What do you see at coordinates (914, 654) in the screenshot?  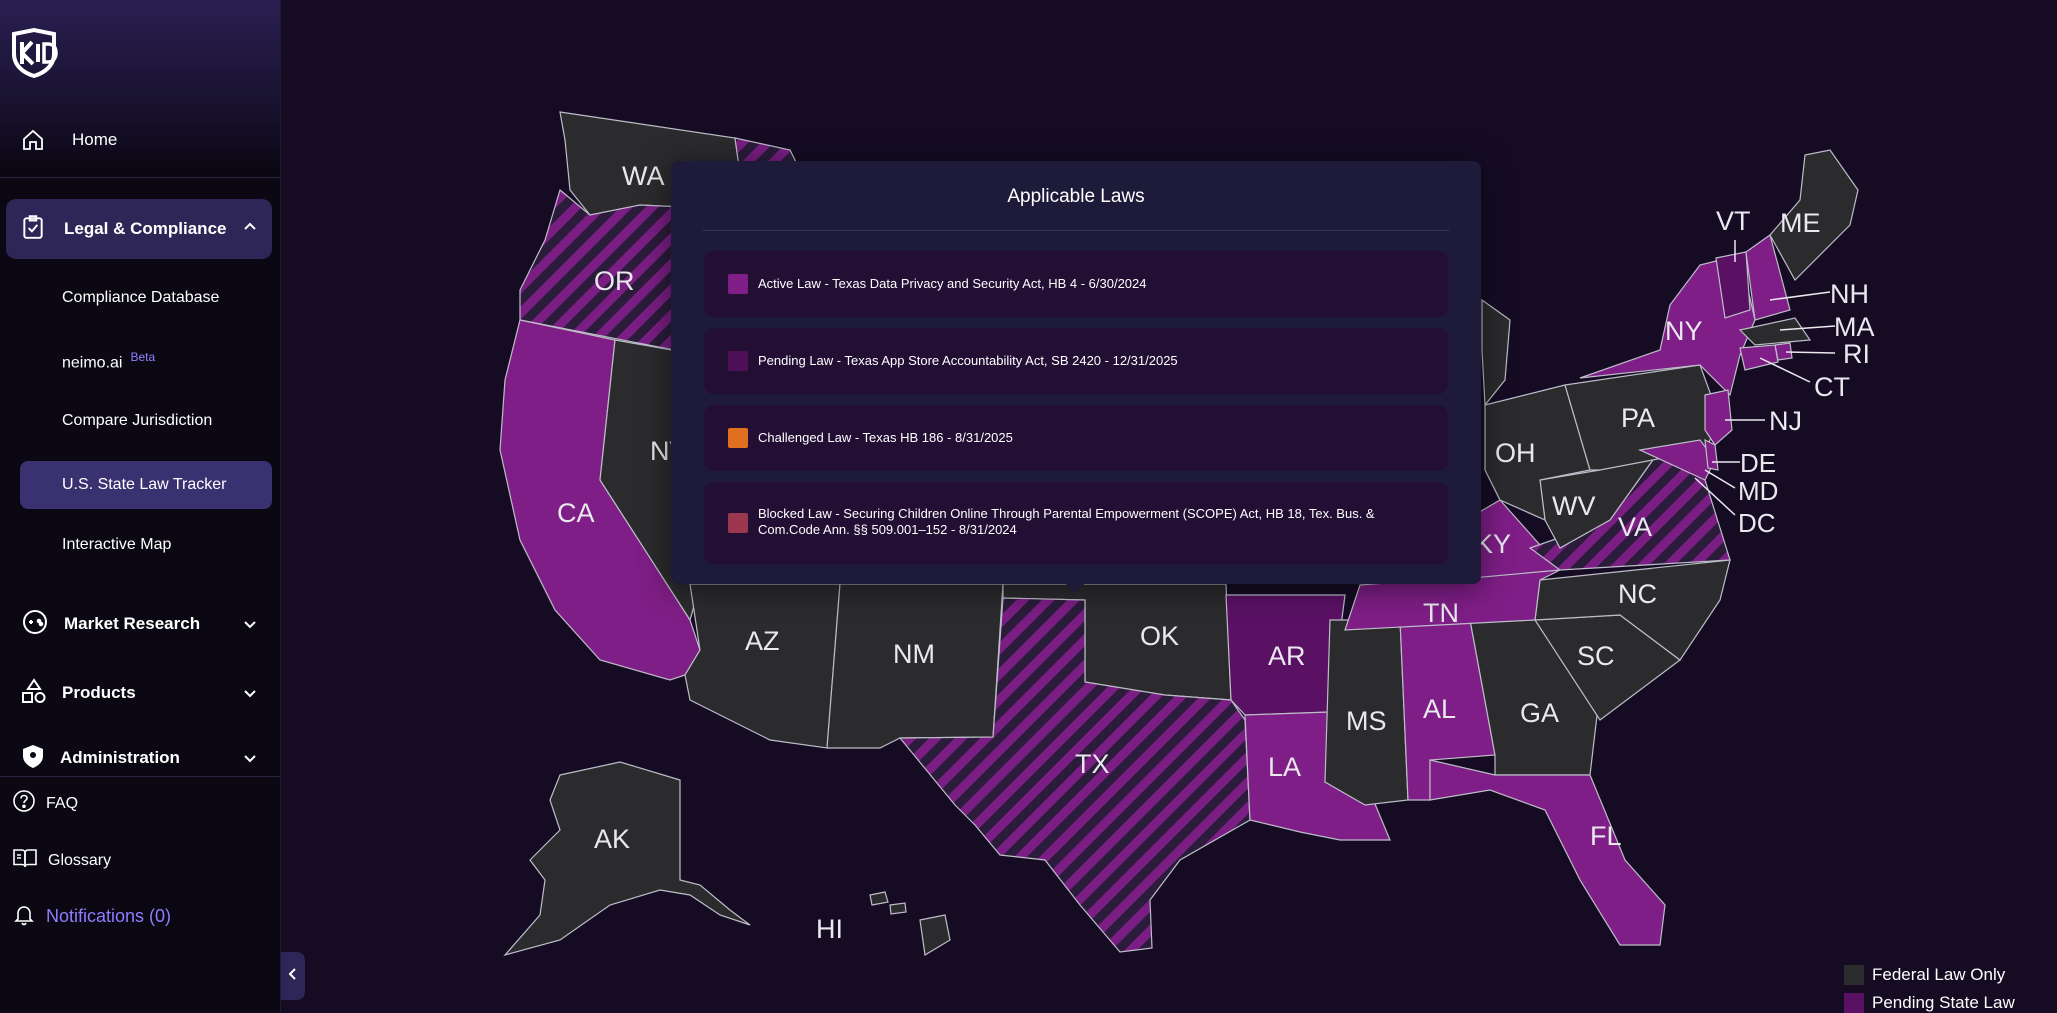 I see `label-nm: NM` at bounding box center [914, 654].